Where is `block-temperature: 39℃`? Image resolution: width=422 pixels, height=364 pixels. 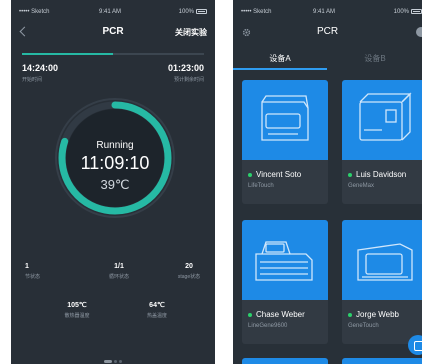 block-temperature: 39℃ is located at coordinates (115, 184).